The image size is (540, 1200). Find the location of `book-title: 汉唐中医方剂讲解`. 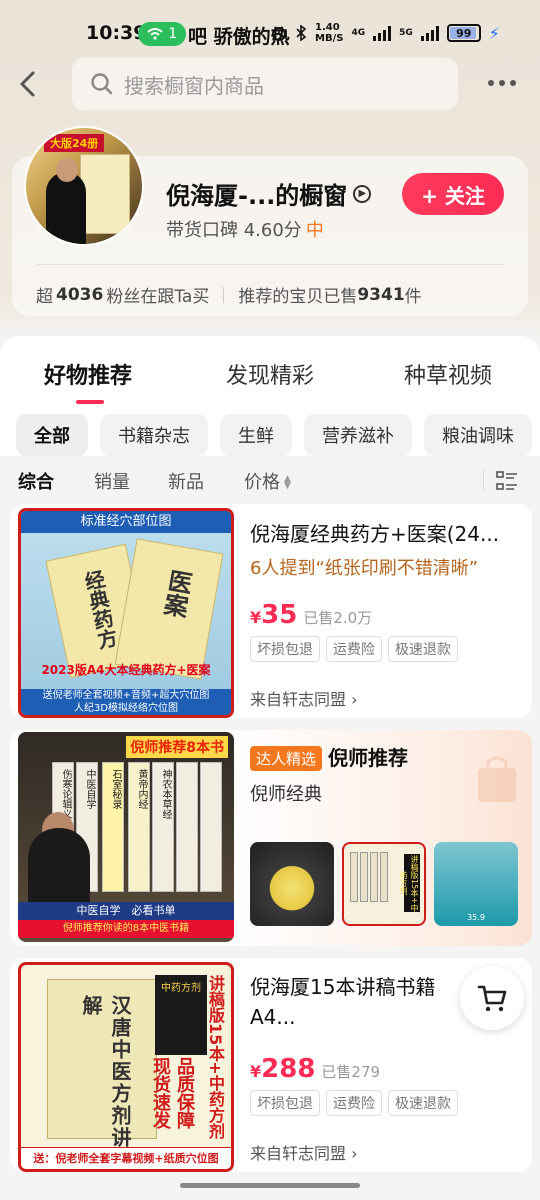

book-title: 汉唐中医方剂讲解 is located at coordinates (105, 1072).